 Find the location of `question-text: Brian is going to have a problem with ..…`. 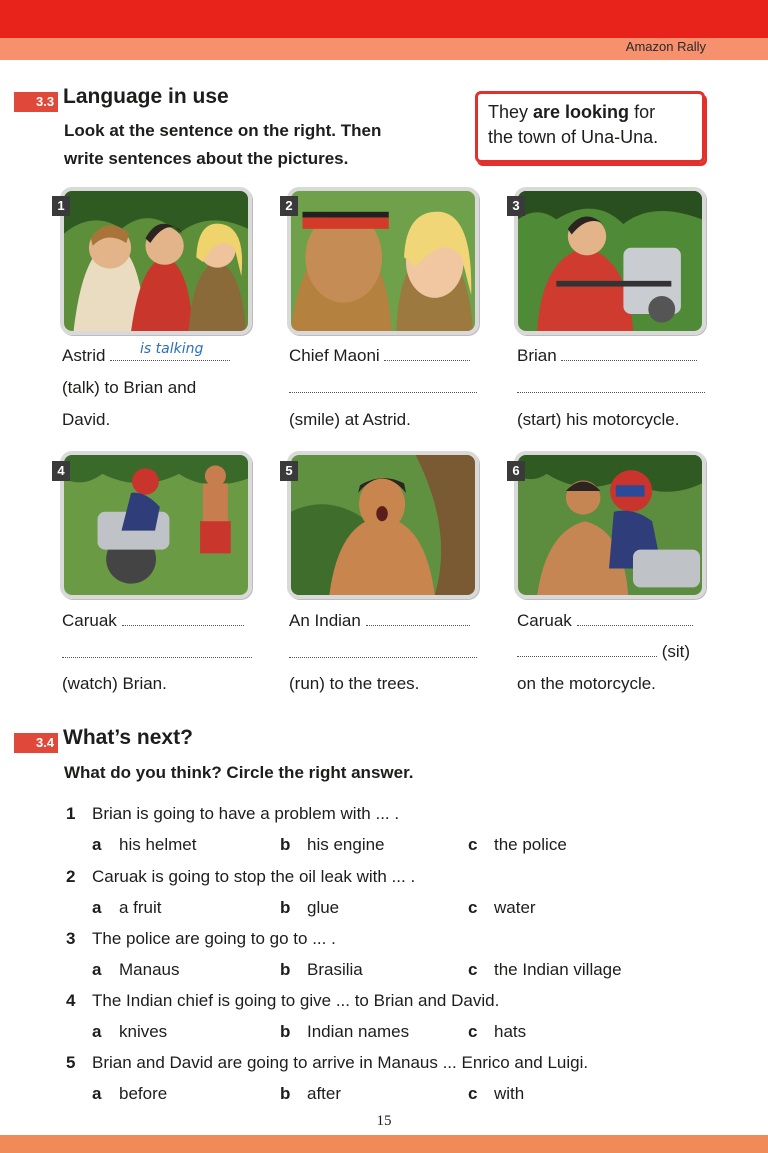

question-text: Brian is going to have a problem with ..… is located at coordinates (246, 813).